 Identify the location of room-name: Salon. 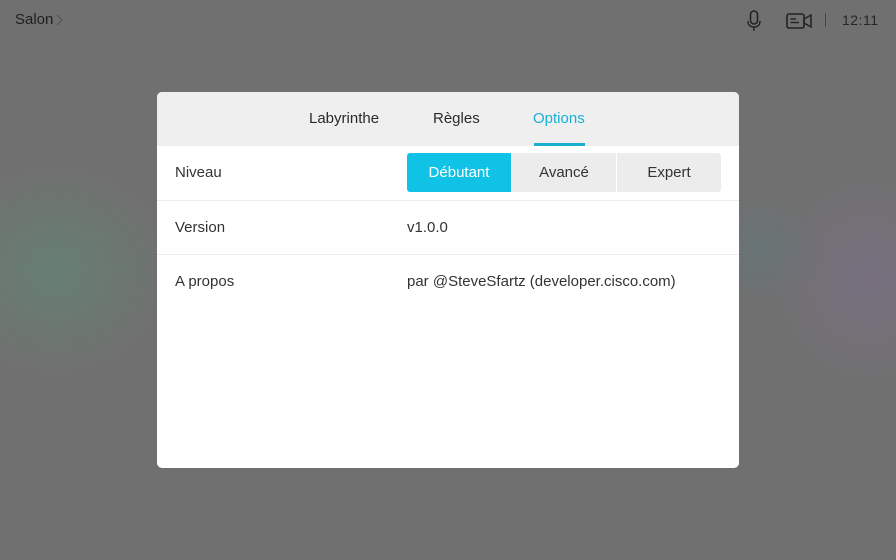
(34, 19).